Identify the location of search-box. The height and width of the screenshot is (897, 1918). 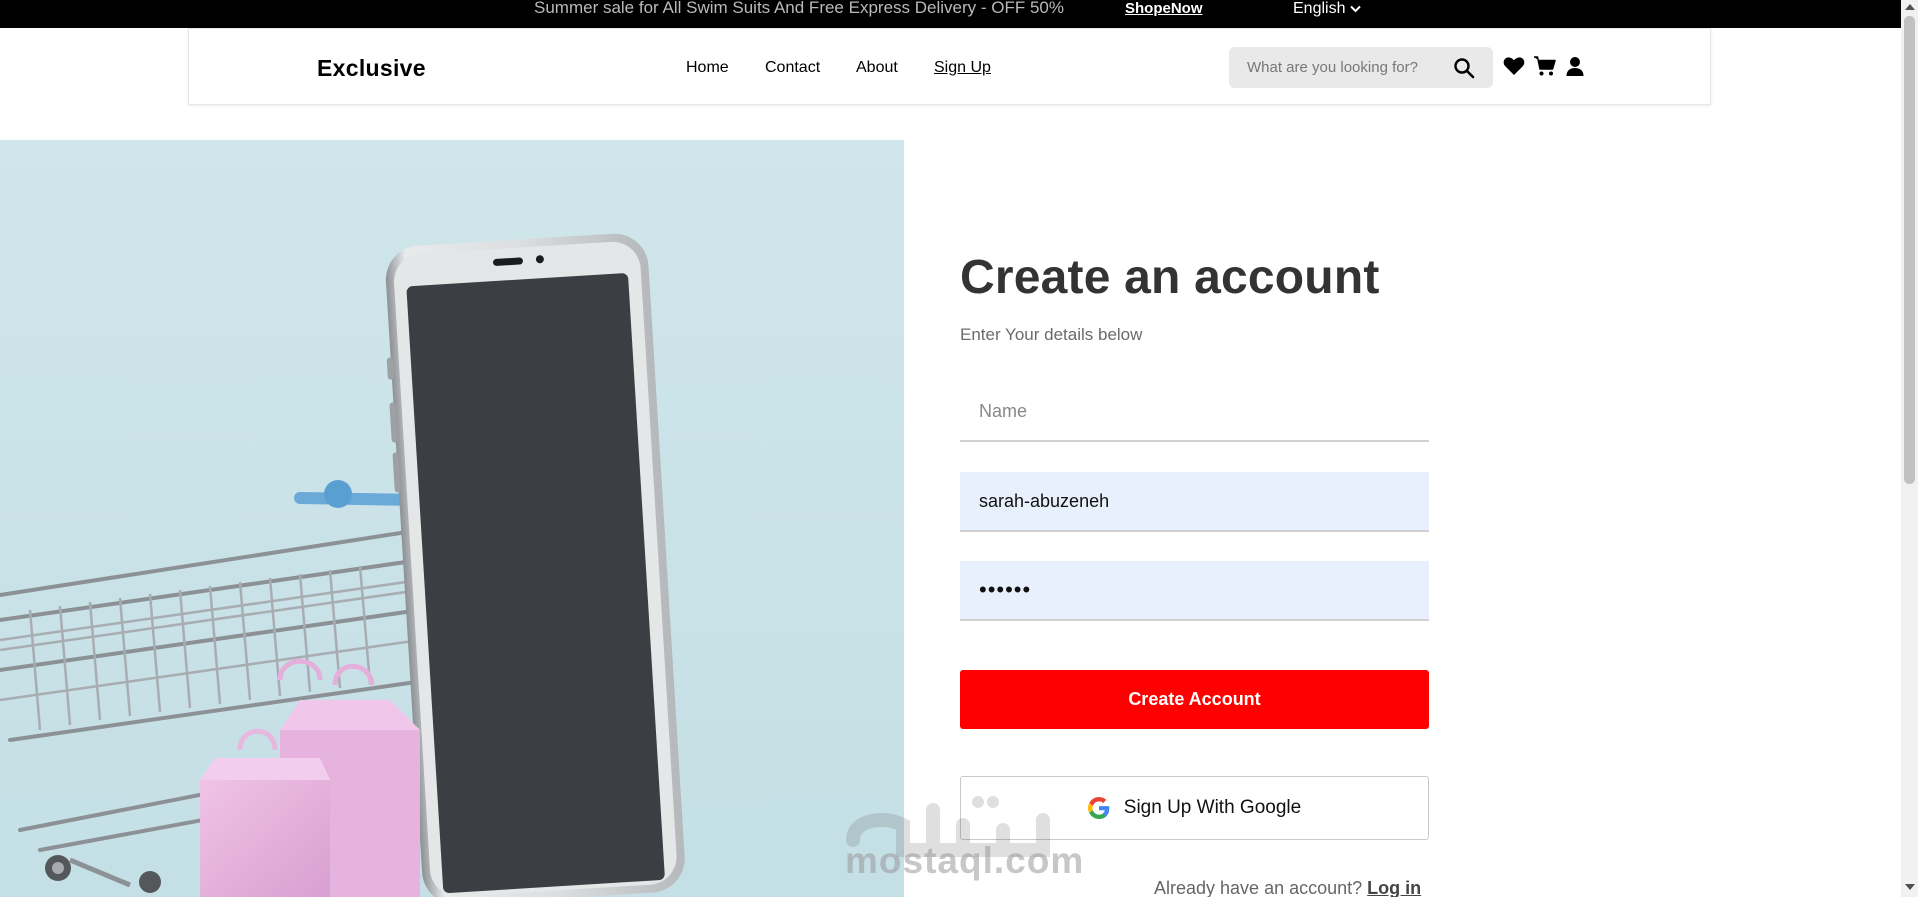
(1361, 67).